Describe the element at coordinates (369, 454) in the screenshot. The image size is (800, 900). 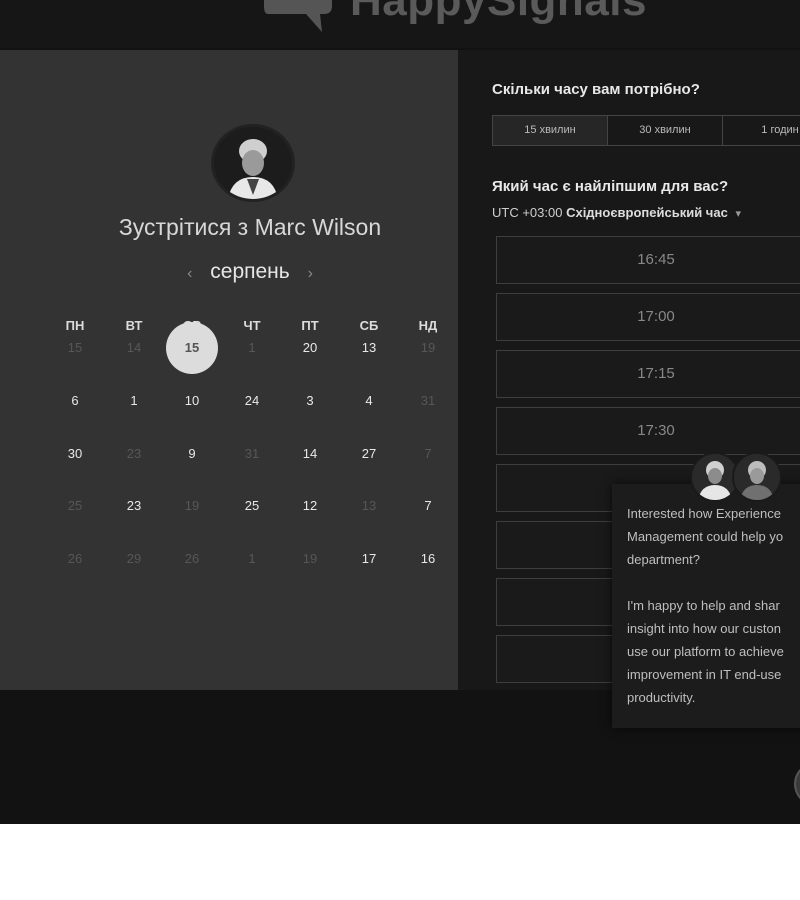
I see `calendar-day: 27` at that location.